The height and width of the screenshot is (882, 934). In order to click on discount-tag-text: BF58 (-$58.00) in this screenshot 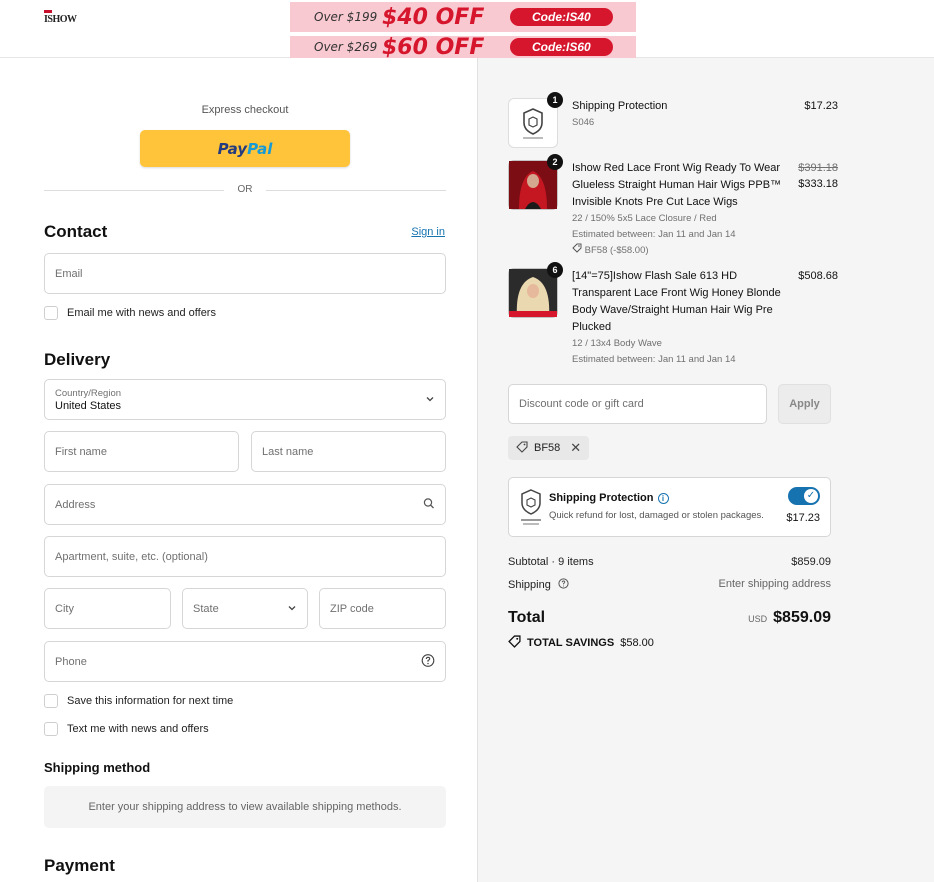, I will do `click(616, 250)`.